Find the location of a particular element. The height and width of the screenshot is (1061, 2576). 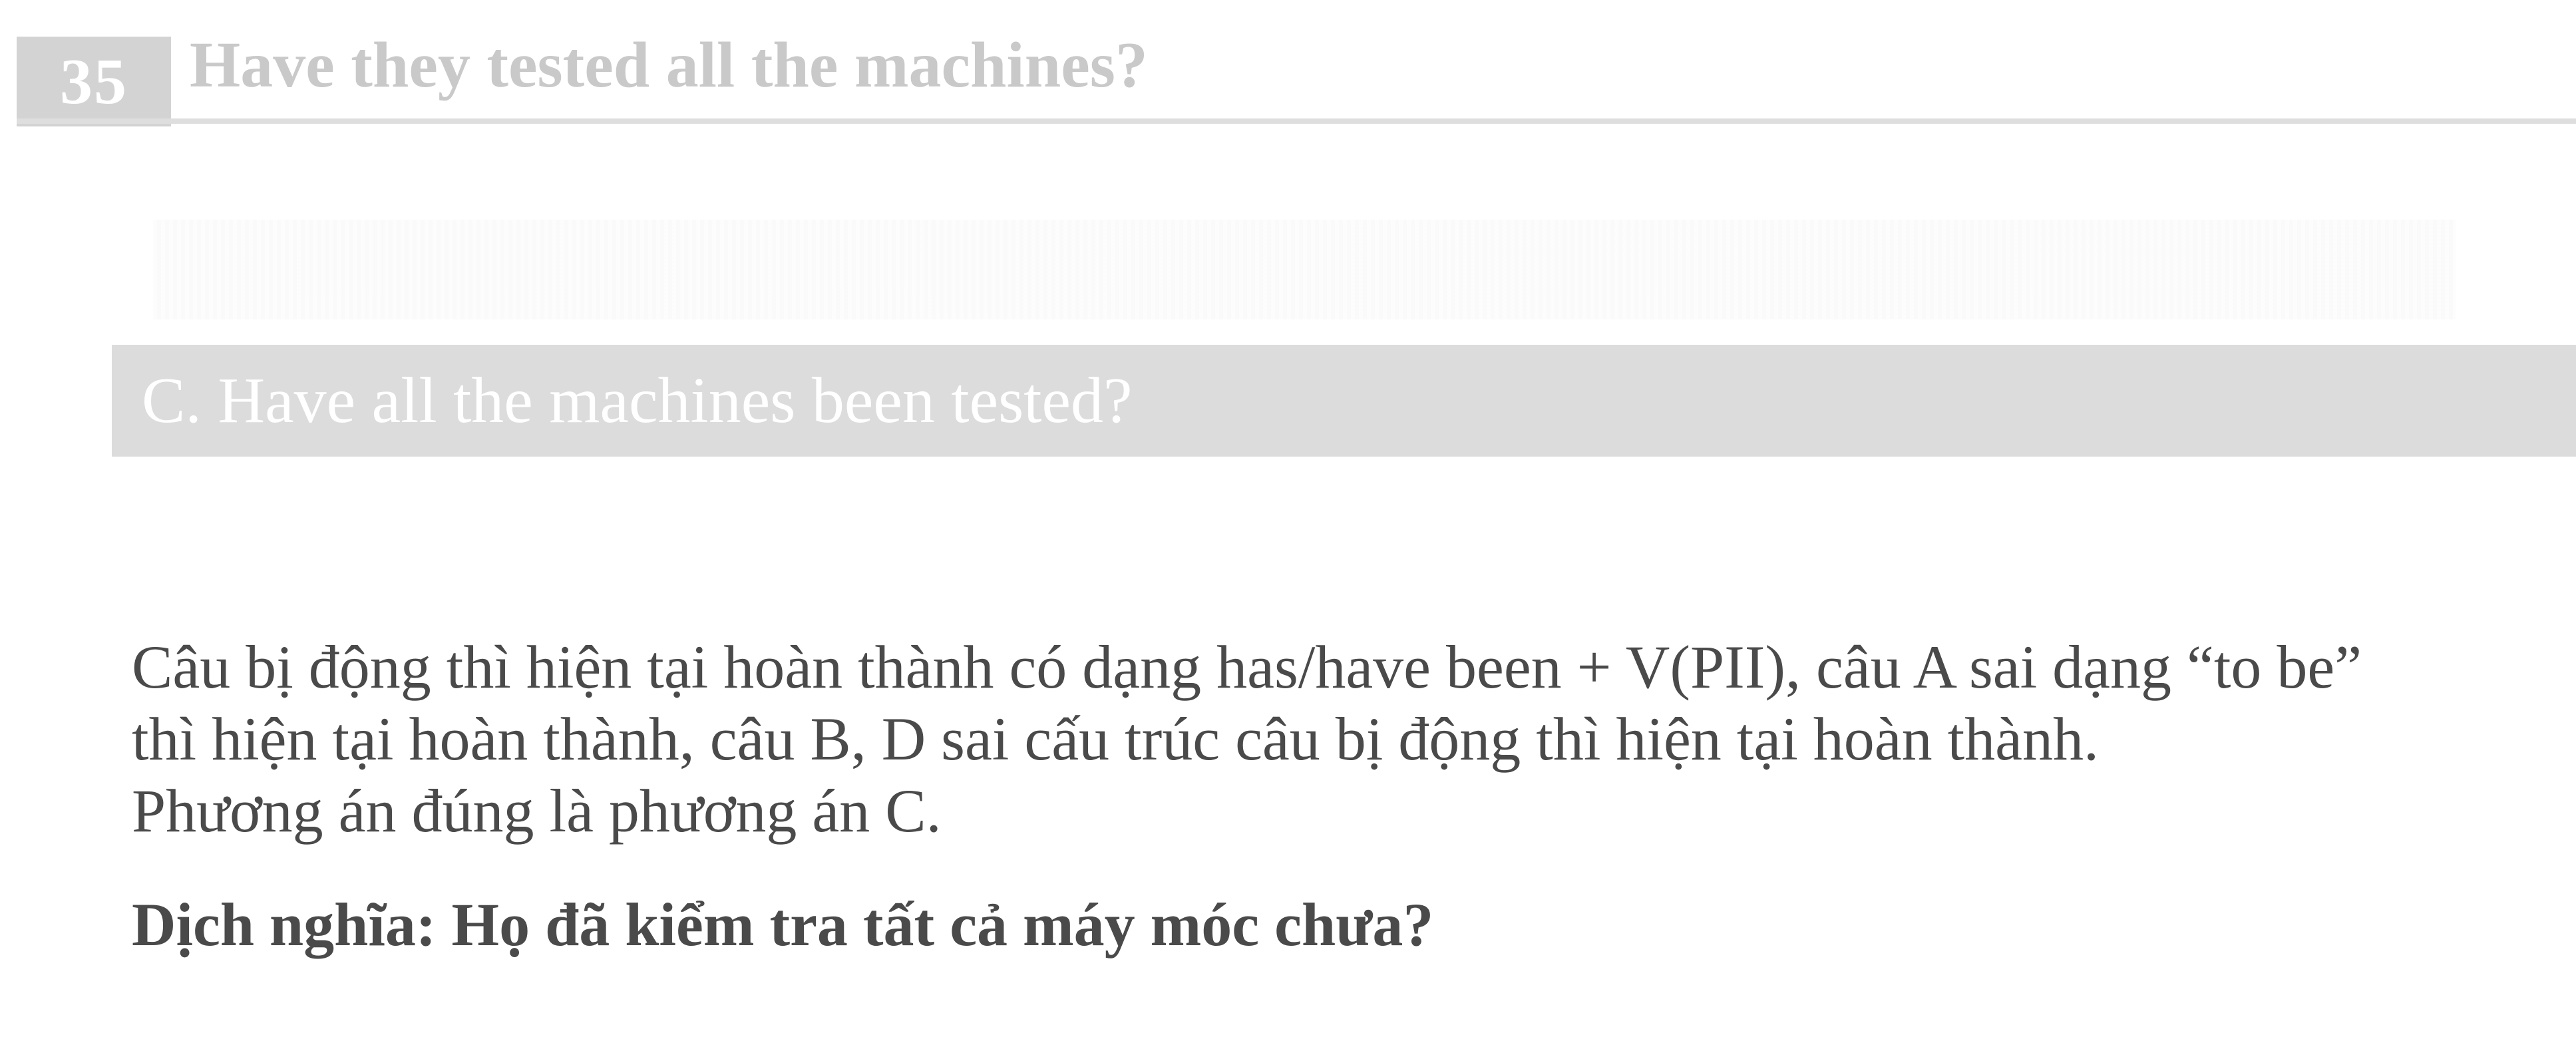

question-number-badge: 35 is located at coordinates (94, 81).